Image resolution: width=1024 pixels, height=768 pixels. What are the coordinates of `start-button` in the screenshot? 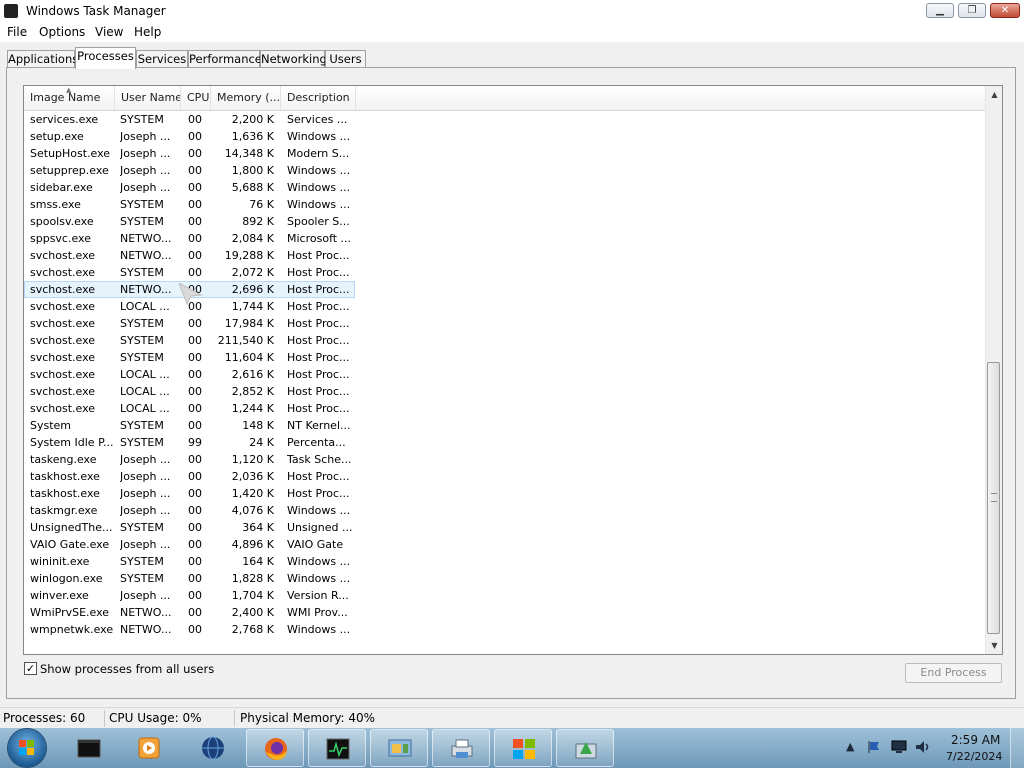 It's located at (27, 748).